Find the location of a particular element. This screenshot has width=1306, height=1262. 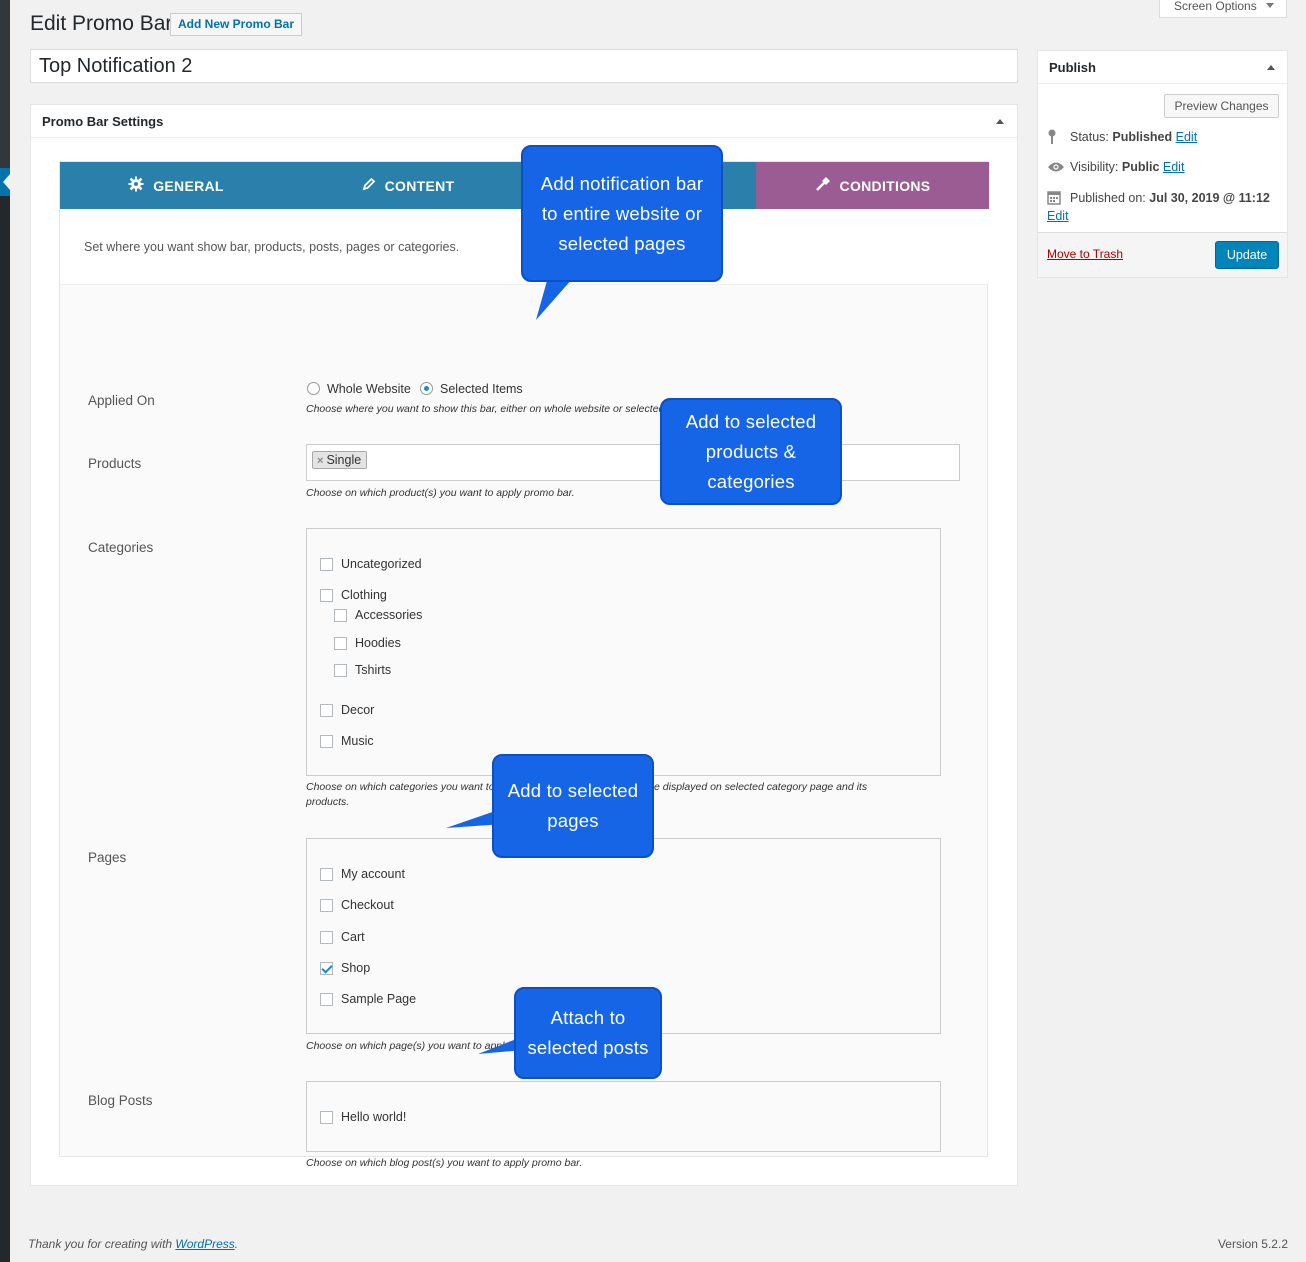

admin-sidebar is located at coordinates (5, 631).